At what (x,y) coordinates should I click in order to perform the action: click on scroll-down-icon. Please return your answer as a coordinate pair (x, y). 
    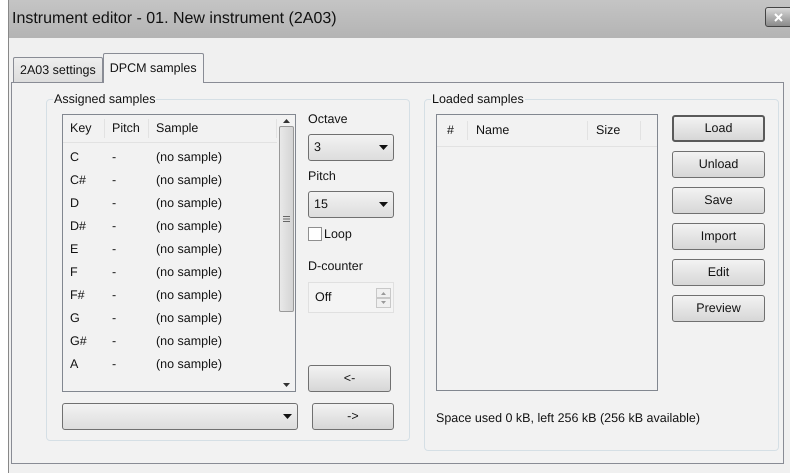
    Looking at the image, I should click on (286, 385).